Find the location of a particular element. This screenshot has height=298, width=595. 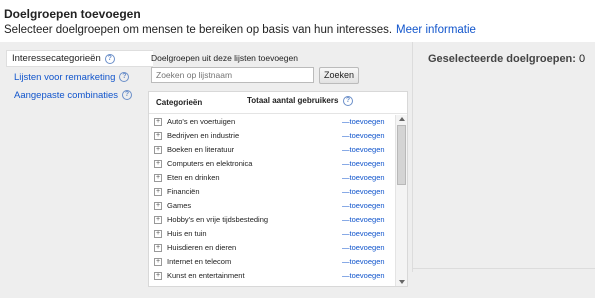

list-item: + Boeken en literatuur —toevoegen is located at coordinates (272, 150).